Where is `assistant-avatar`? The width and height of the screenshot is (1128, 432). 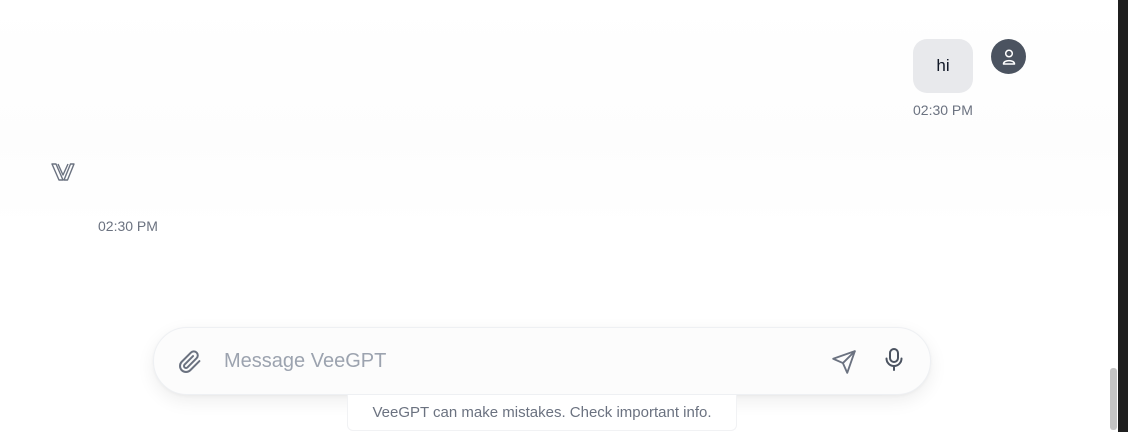
assistant-avatar is located at coordinates (63, 172).